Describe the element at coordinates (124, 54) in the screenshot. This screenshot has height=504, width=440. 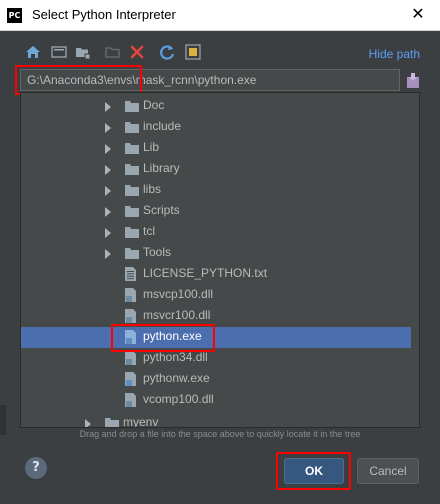
I see `file-chooser-toolbar` at that location.